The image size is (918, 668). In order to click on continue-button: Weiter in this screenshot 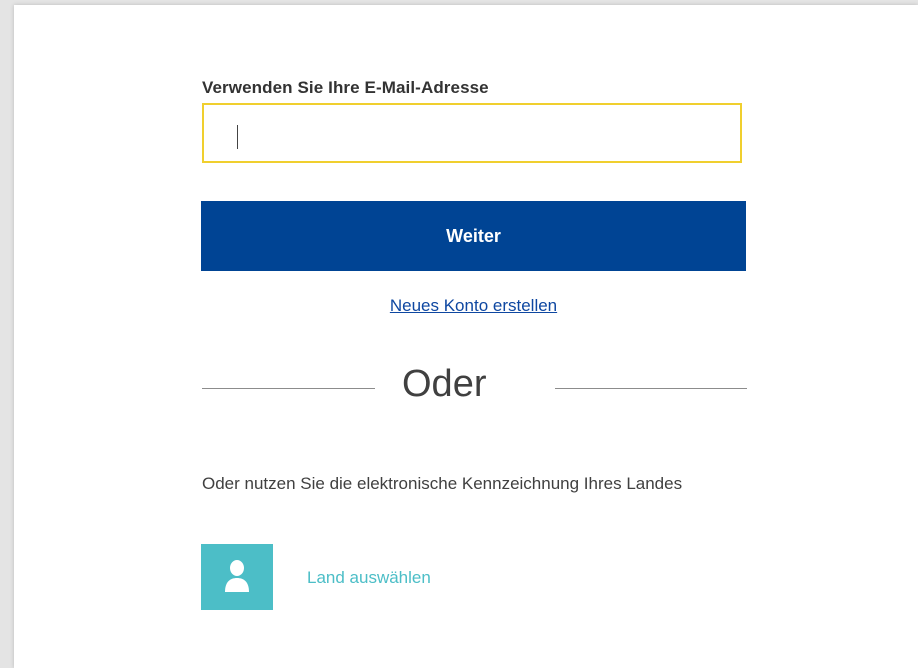, I will do `click(473, 236)`.